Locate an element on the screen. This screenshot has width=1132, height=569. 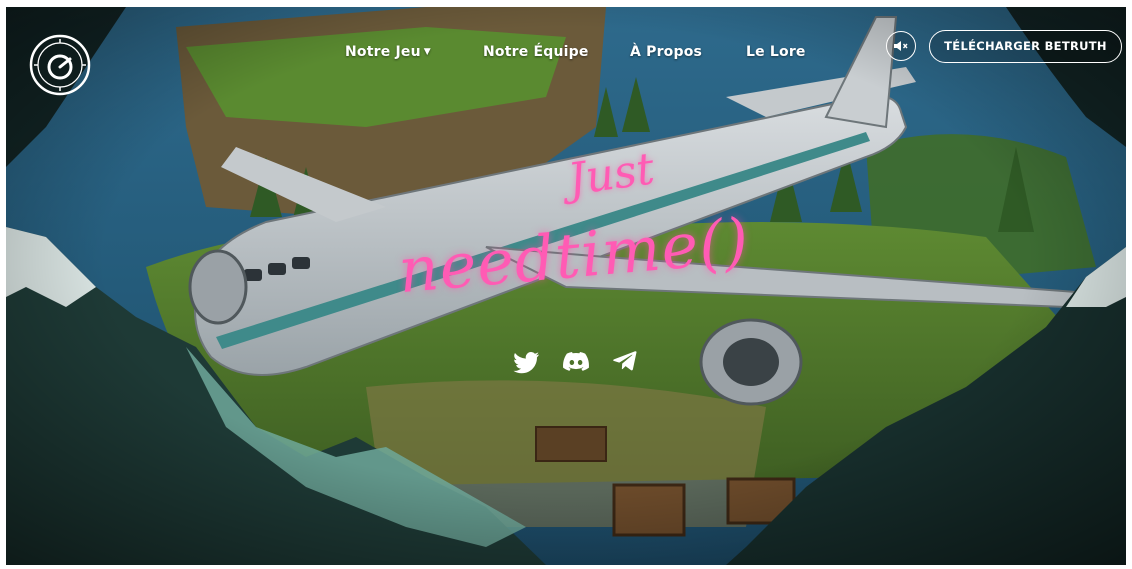
twitter-link is located at coordinates (526, 362).